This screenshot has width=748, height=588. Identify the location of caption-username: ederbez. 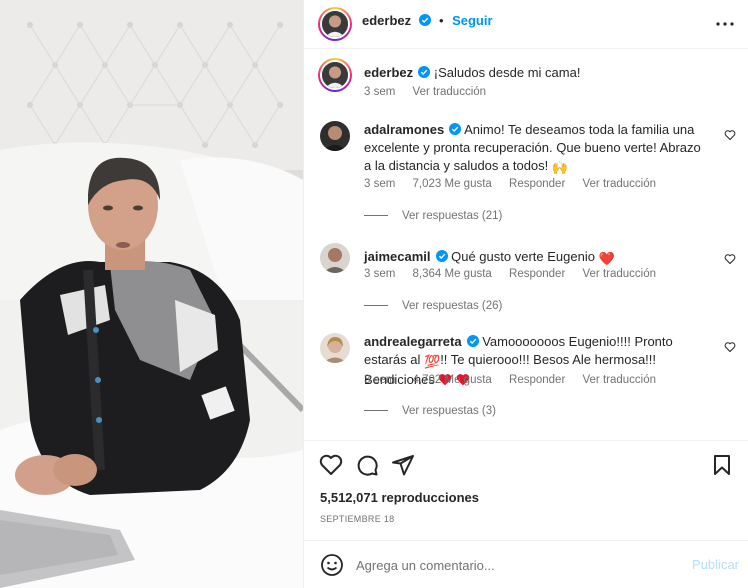
(388, 72).